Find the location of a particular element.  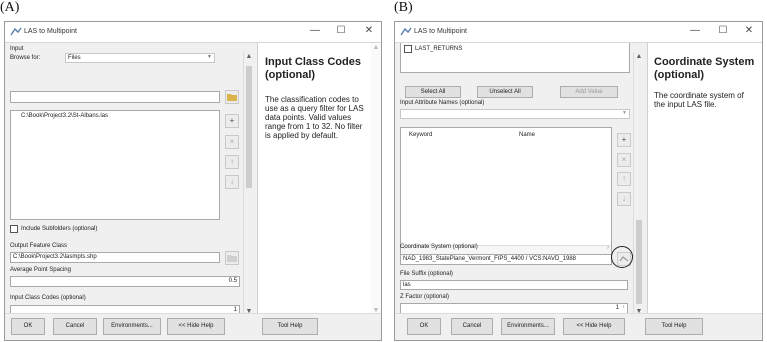

output-feature-class-label: Output Feature Class is located at coordinates (39, 246).